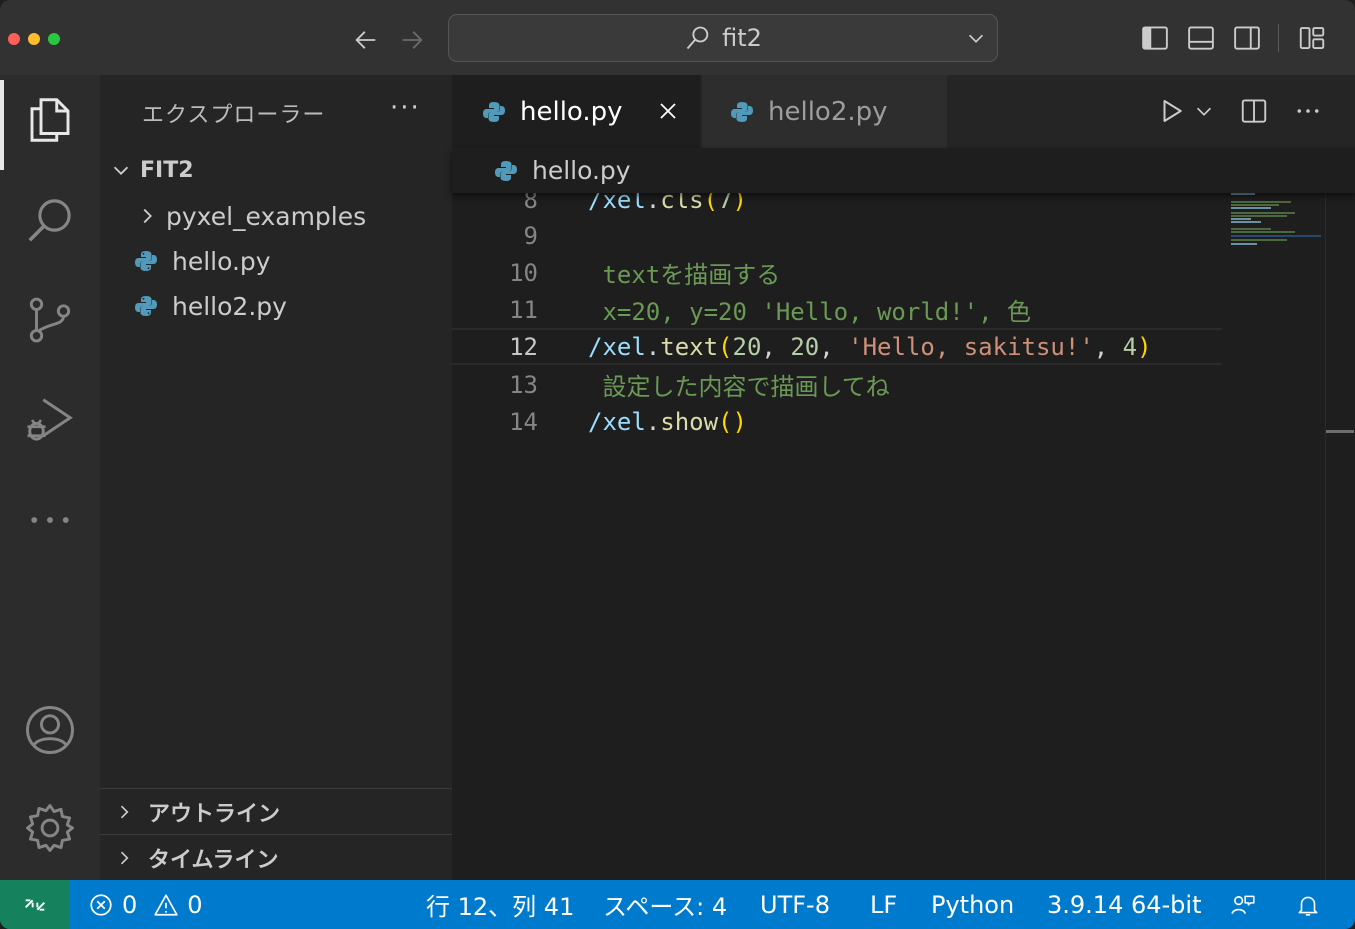  I want to click on python-interpreter-status: 3.9.14 64-bit, so click(1124, 904).